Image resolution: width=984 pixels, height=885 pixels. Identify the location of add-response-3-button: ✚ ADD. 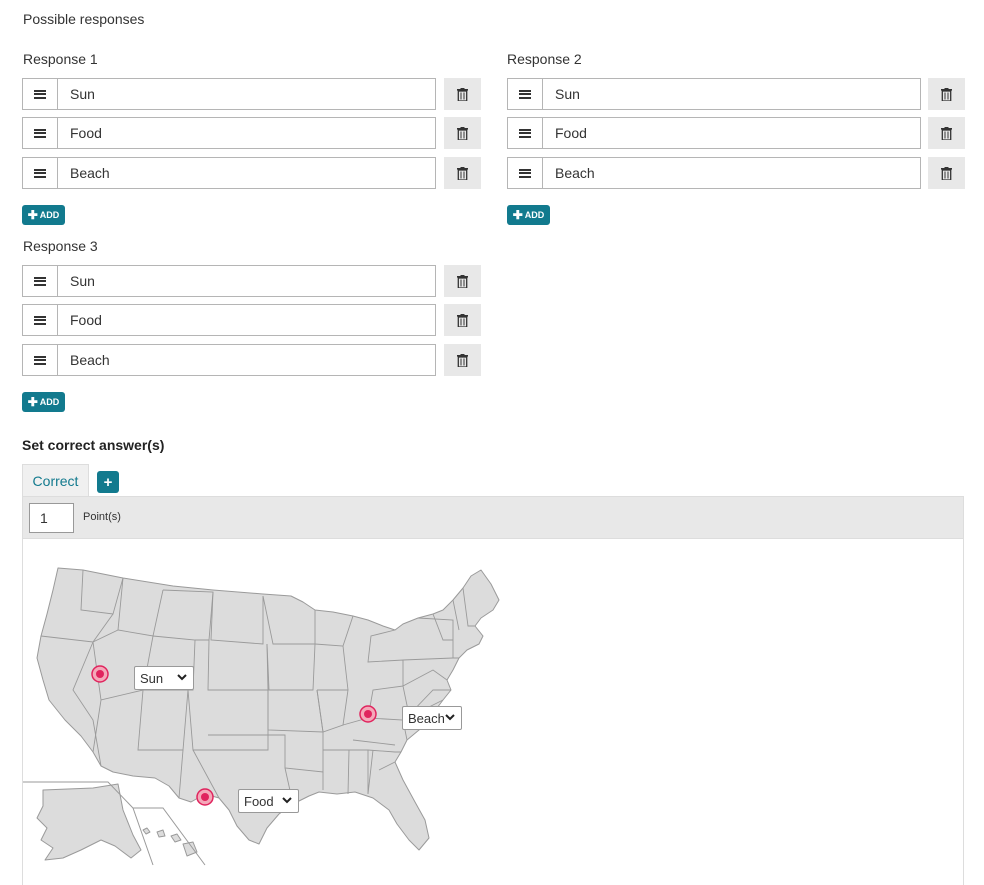
(43, 402).